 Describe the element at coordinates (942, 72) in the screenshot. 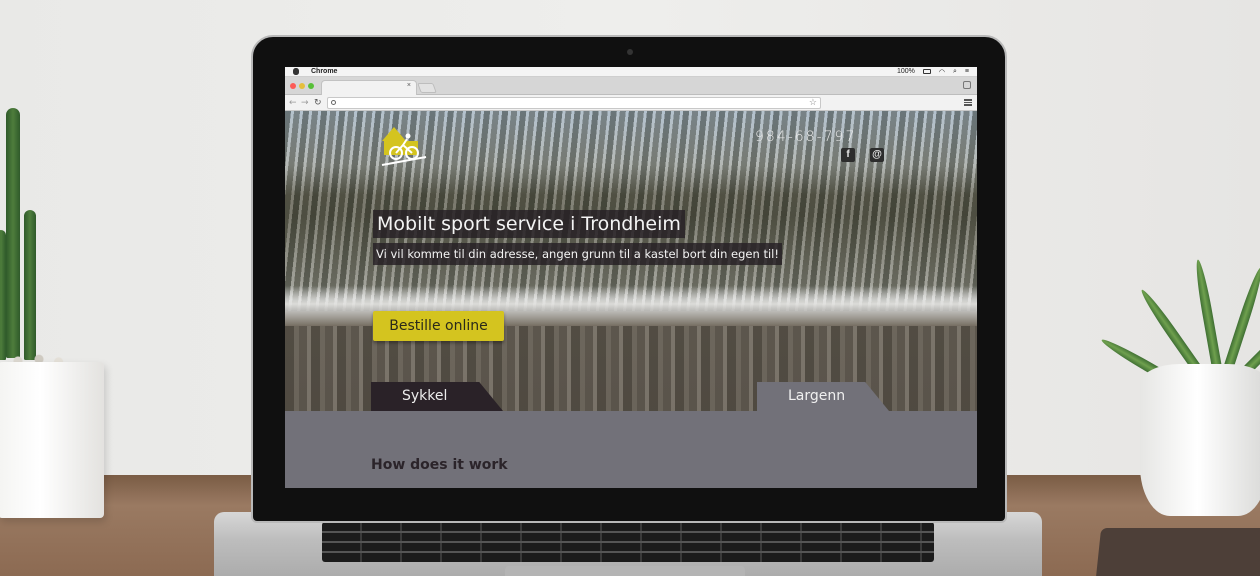

I see `wifi-icon: ◠` at that location.